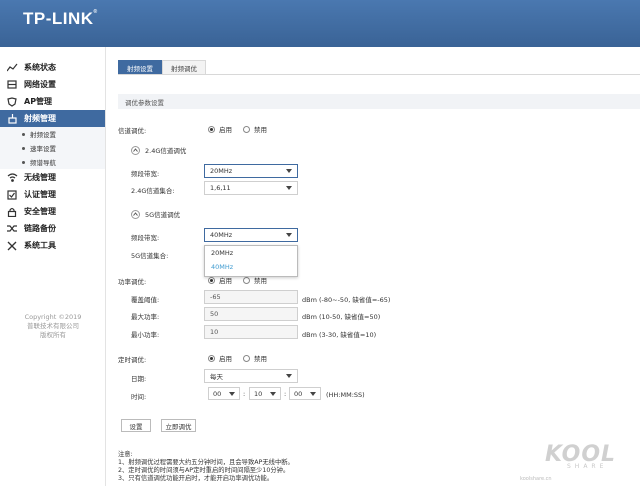  Describe the element at coordinates (153, 191) in the screenshot. I see `g24-set-label: 2.4G信道集合:` at that location.